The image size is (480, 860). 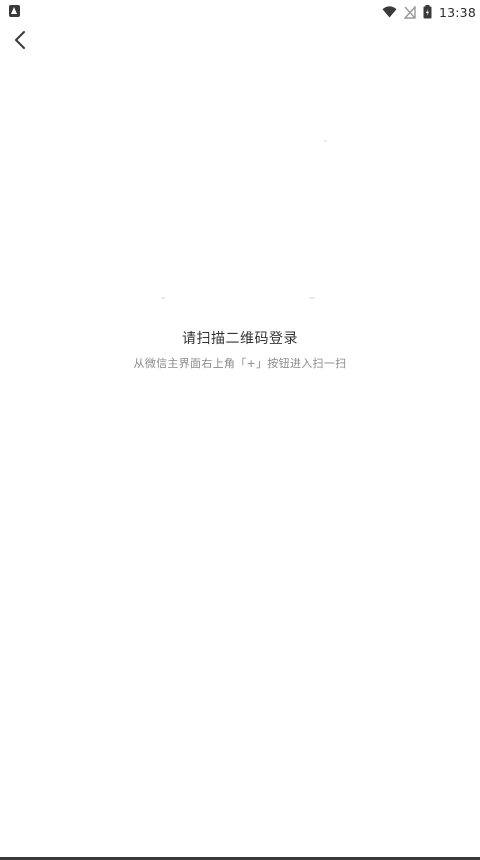 I want to click on signal-off-icon, so click(x=409, y=12).